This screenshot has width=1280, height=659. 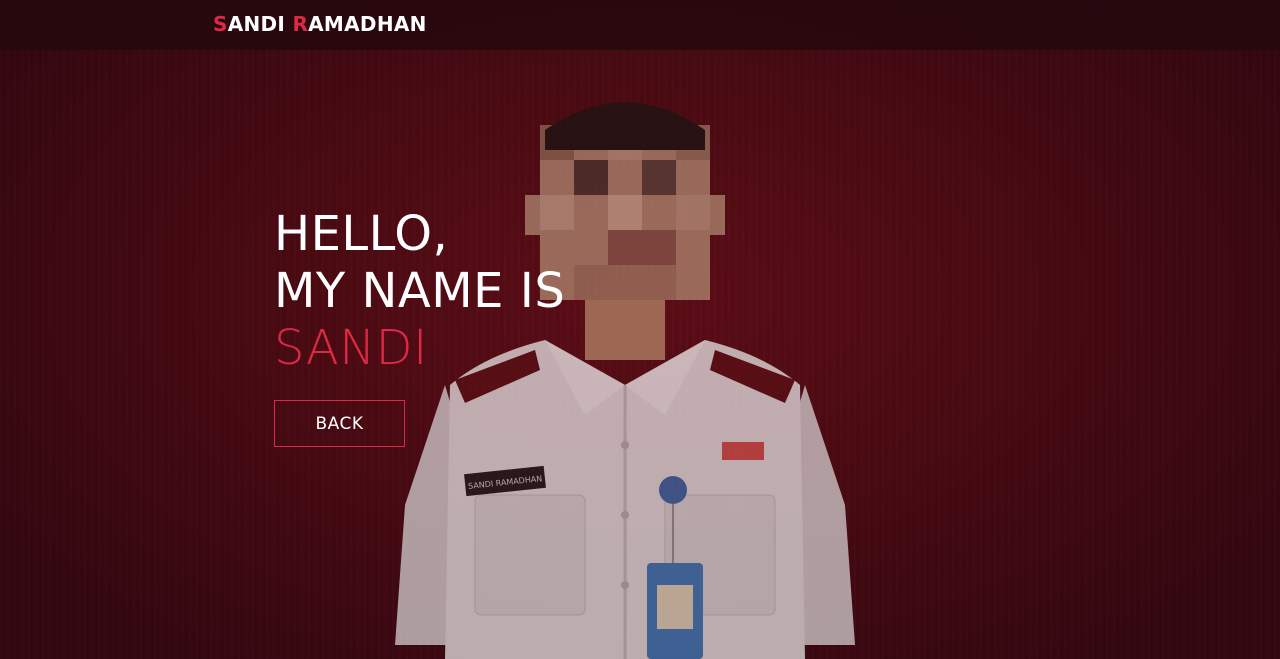 I want to click on brand-last-name: AMADHAN, so click(x=367, y=24).